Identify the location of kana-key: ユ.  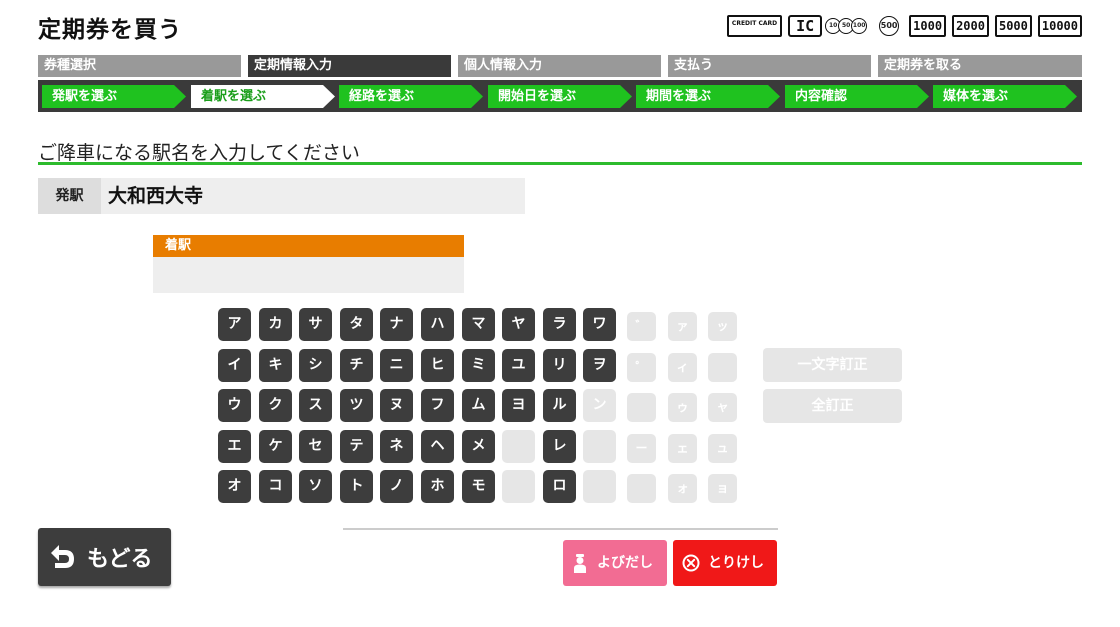
(518, 365).